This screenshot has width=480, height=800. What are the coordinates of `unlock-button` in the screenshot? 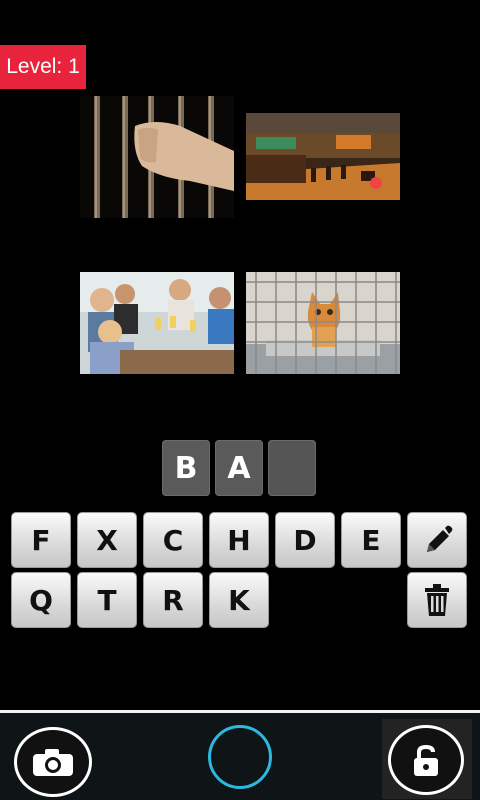 It's located at (426, 760).